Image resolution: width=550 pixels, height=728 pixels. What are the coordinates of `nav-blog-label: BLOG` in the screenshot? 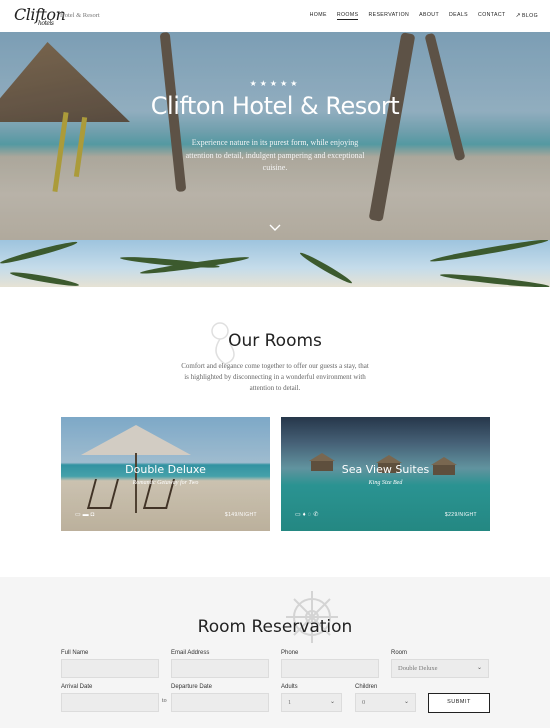 It's located at (529, 16).